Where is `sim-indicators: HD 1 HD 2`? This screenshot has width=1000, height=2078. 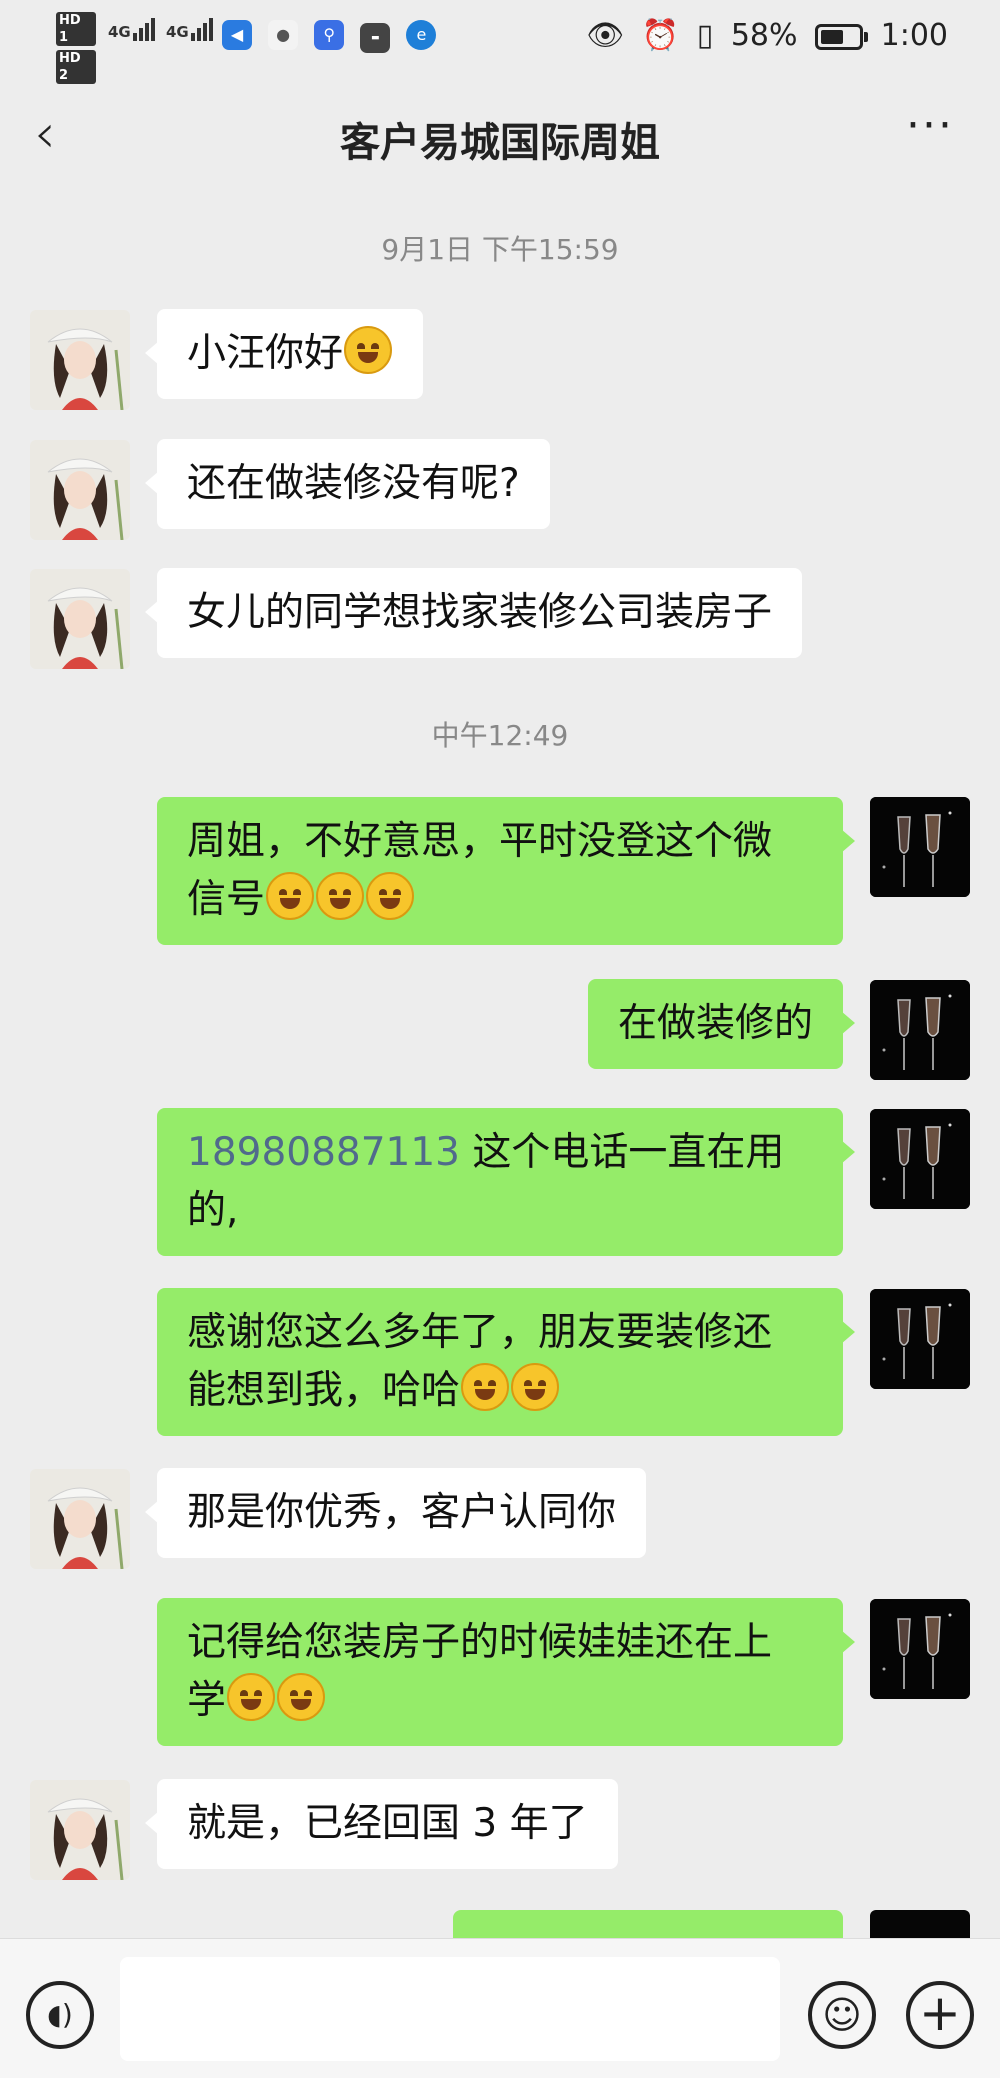
sim-indicators: HD 1 HD 2 is located at coordinates (78, 50).